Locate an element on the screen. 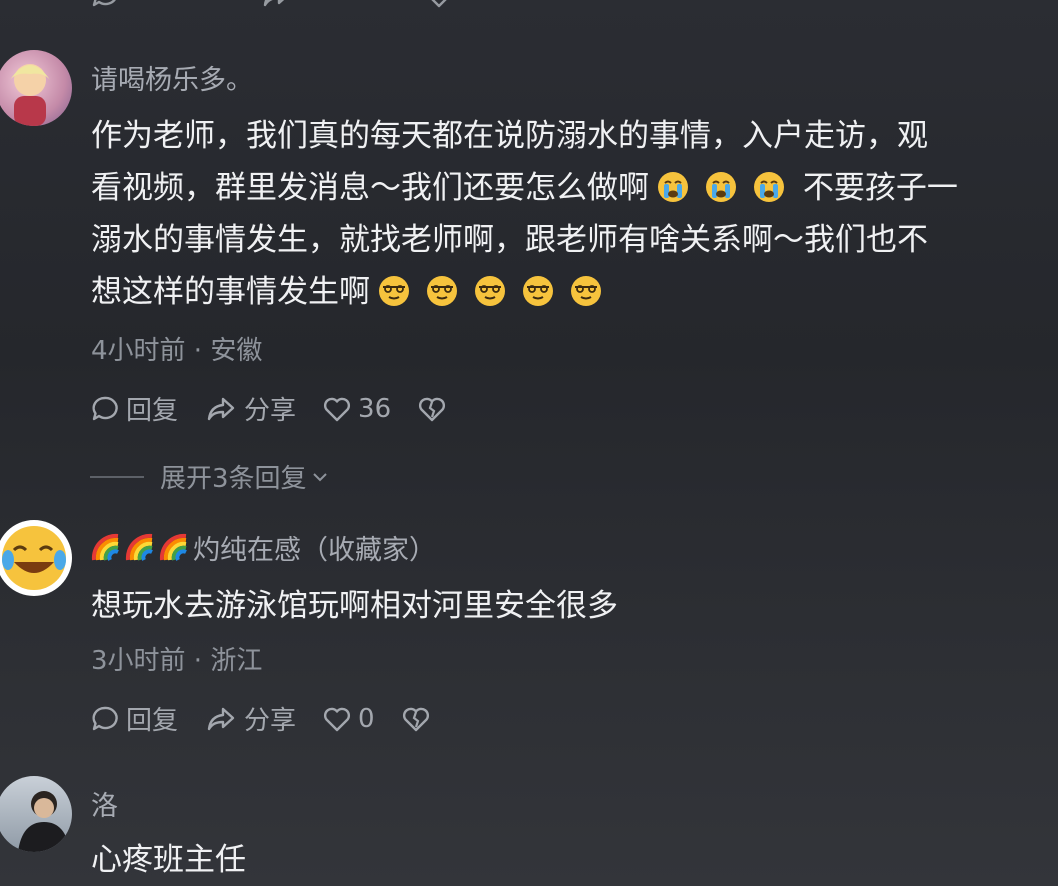  divider is located at coordinates (117, 476).